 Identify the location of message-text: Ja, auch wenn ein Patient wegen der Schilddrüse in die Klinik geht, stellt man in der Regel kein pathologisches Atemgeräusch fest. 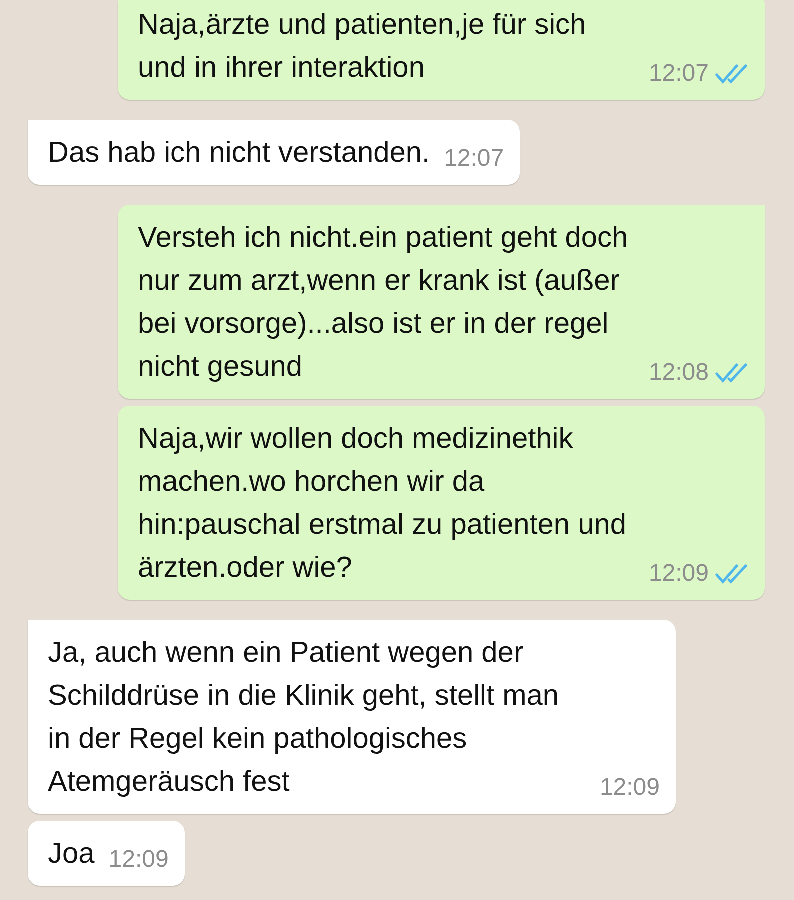
(304, 718).